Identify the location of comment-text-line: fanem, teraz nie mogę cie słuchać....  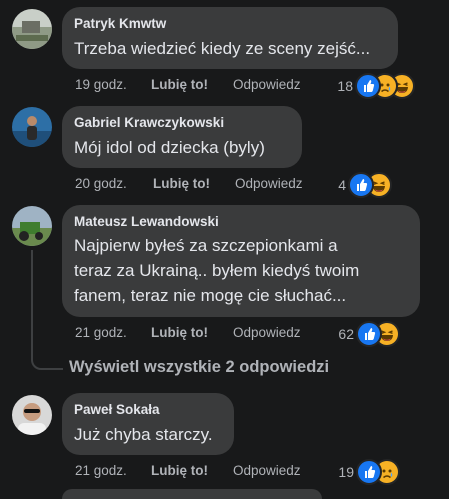
(210, 295).